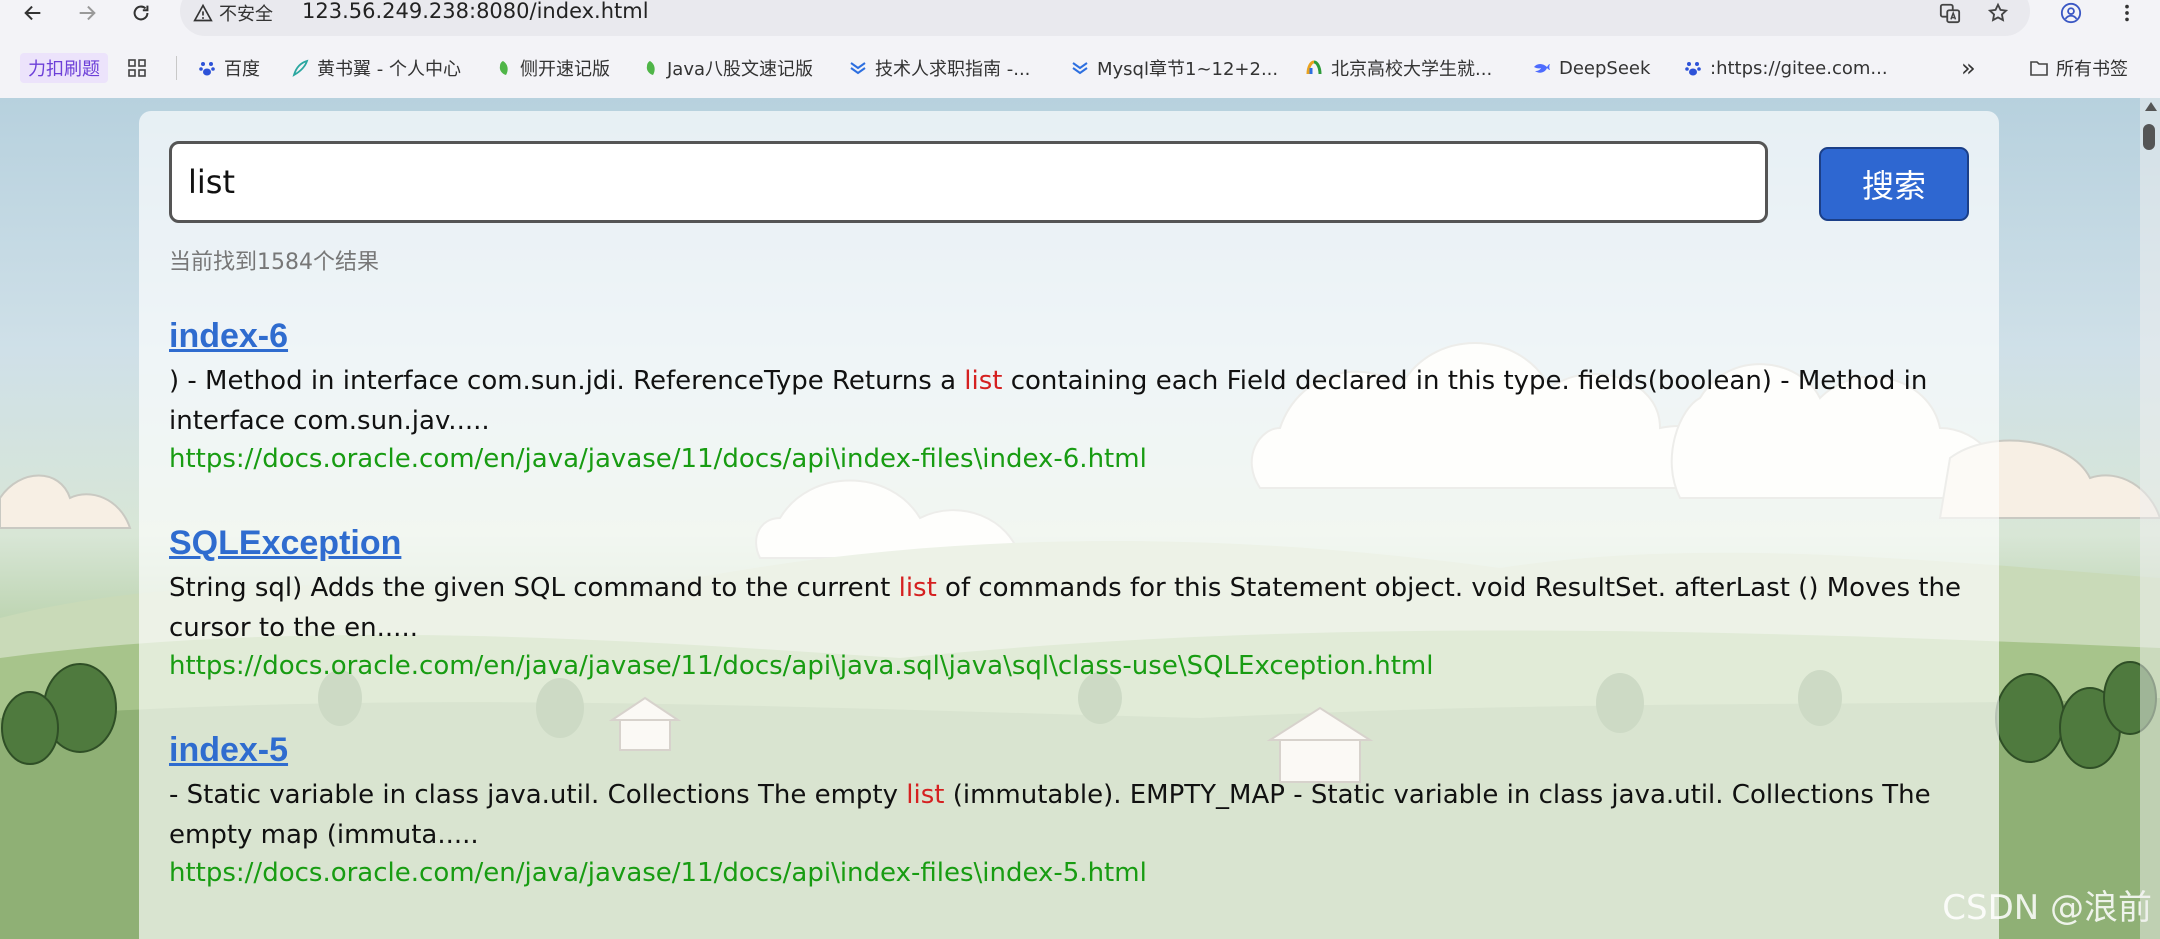  Describe the element at coordinates (203, 12) in the screenshot. I see `warning-icon` at that location.